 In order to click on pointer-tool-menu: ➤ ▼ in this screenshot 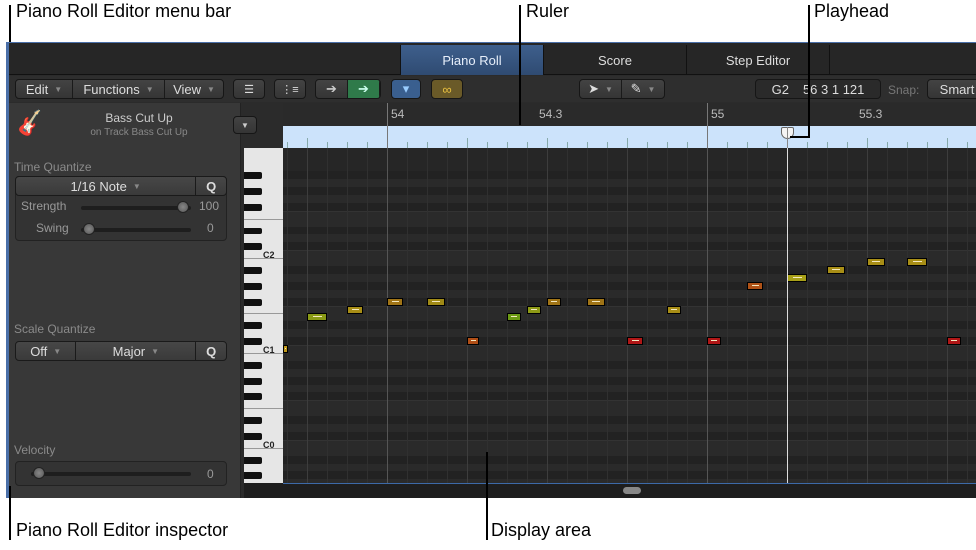, I will do `click(601, 89)`.